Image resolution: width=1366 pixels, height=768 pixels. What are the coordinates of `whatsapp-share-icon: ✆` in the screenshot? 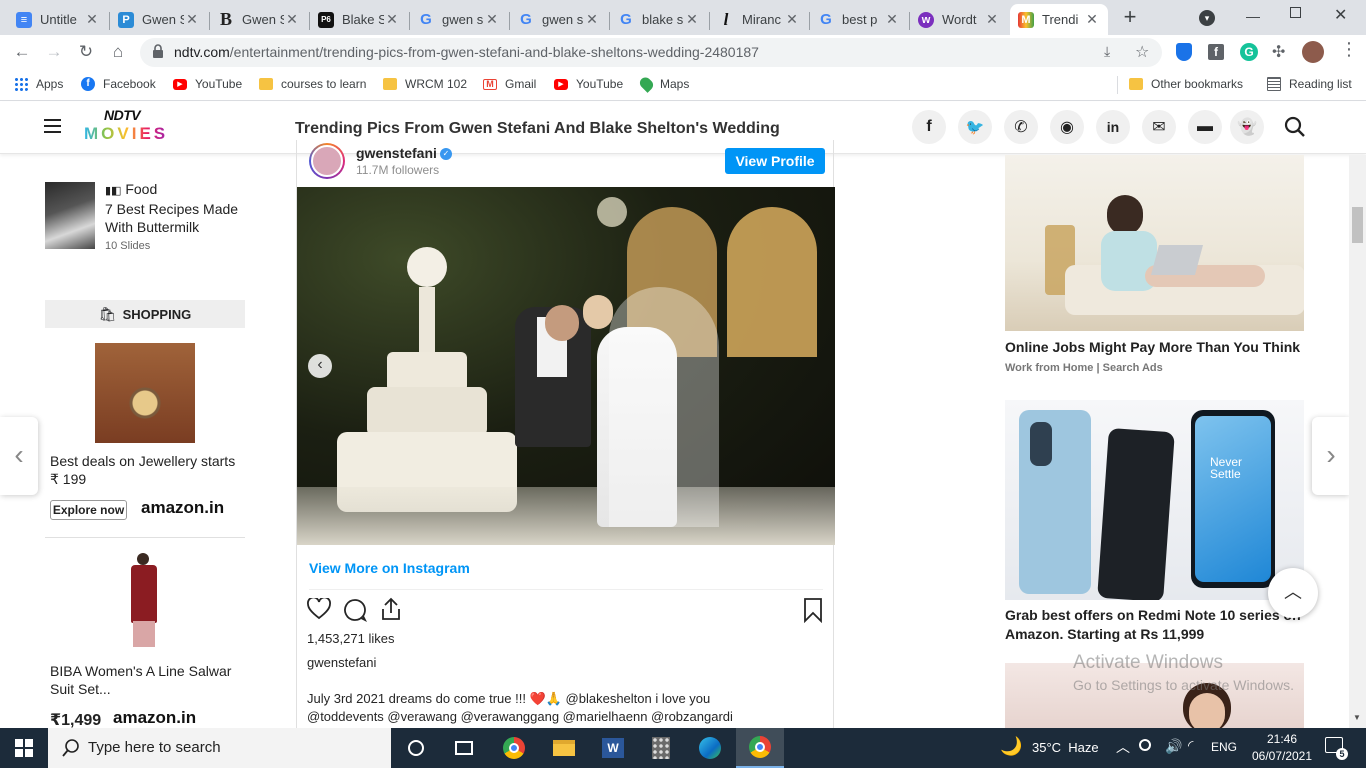 It's located at (1021, 127).